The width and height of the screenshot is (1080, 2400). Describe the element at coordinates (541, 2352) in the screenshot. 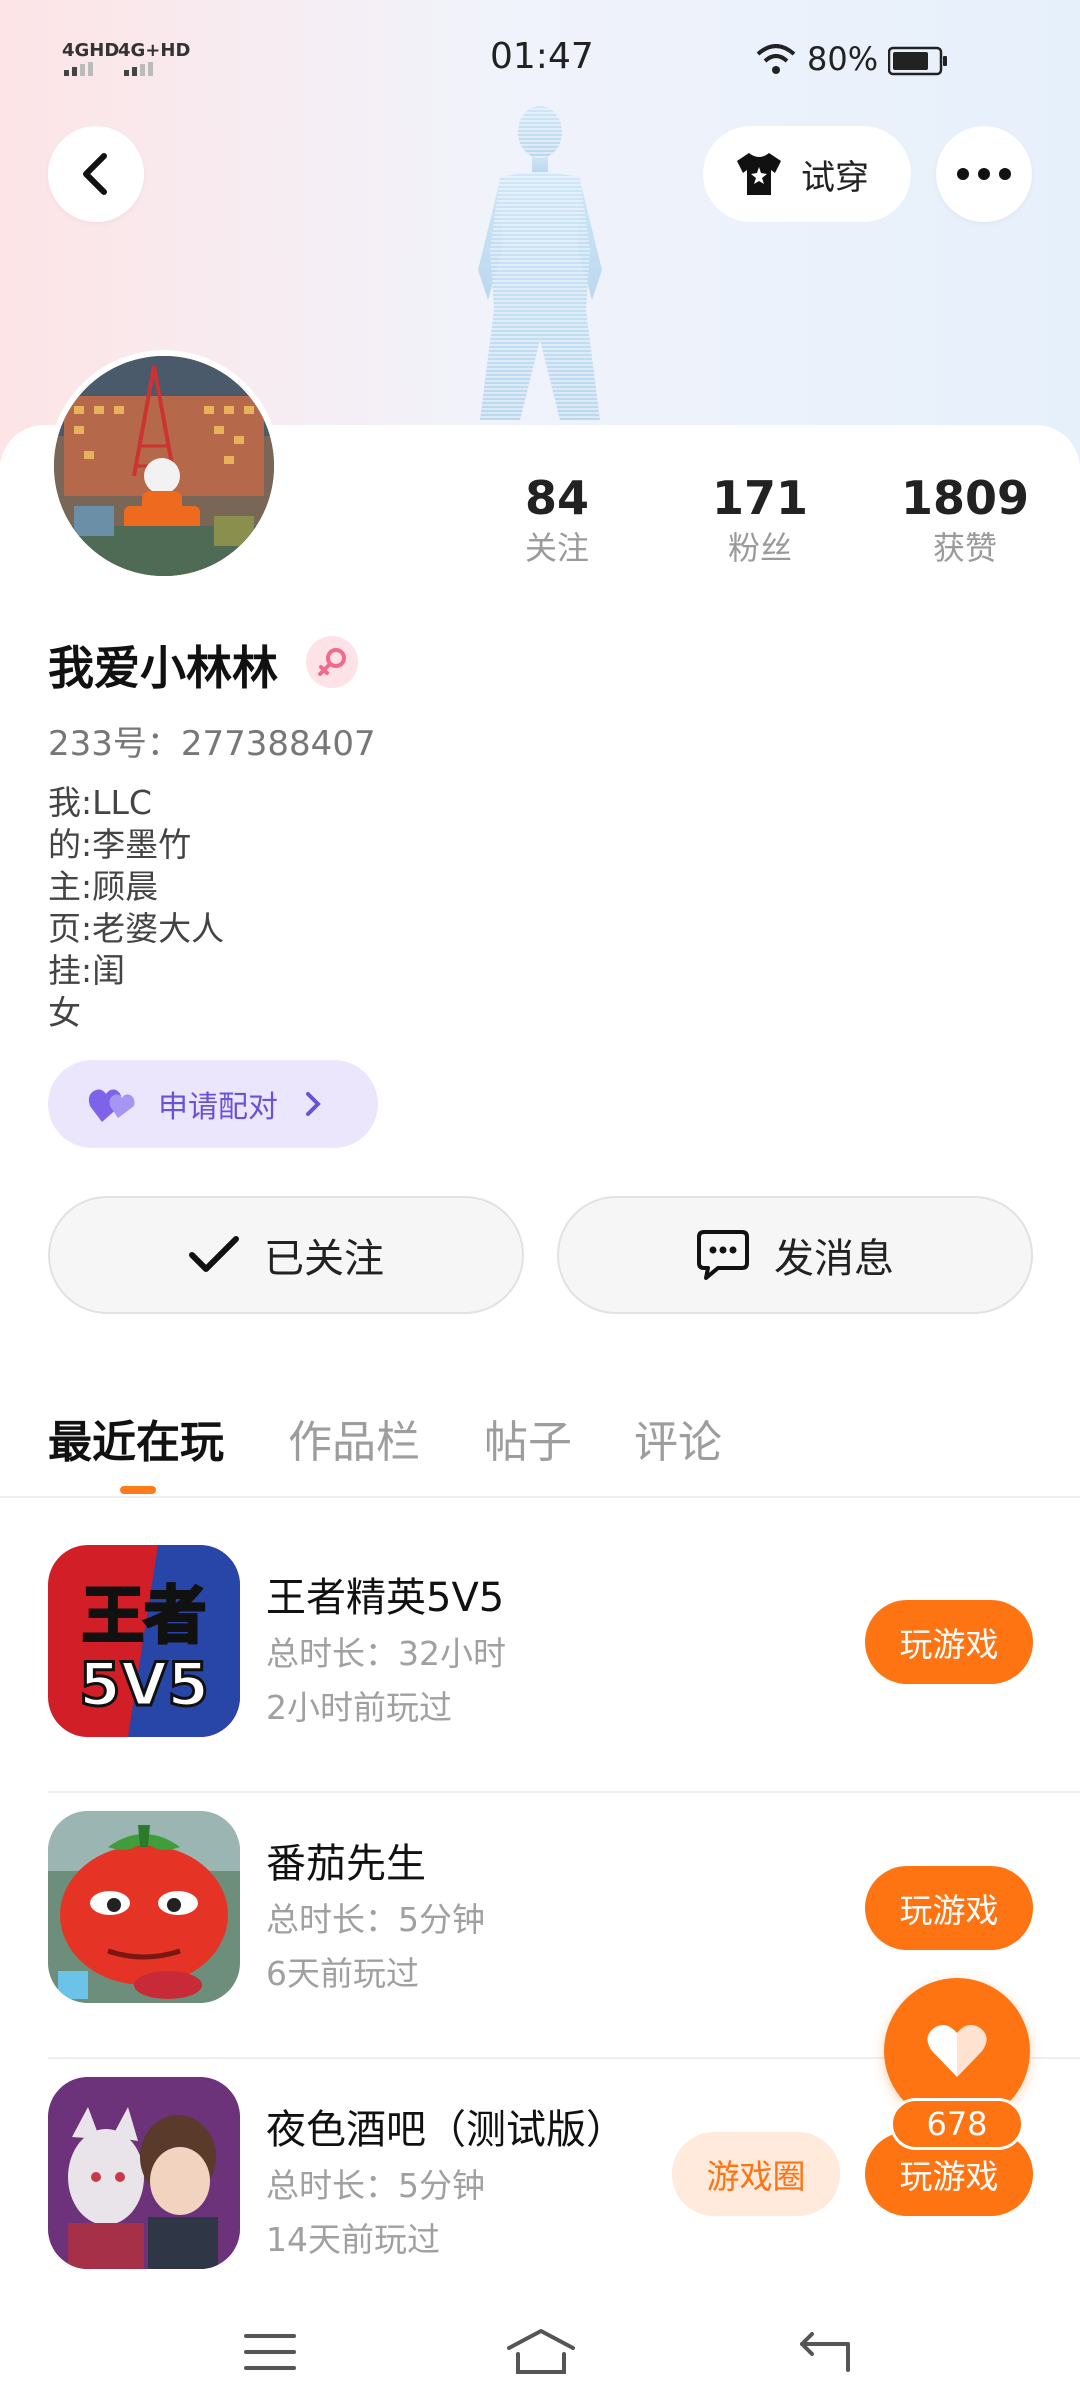

I see `home-icon` at that location.